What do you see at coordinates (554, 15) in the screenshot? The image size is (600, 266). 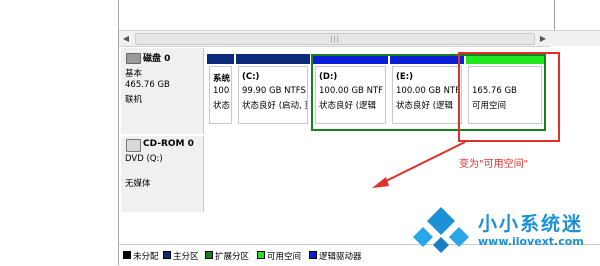 I see `column-divider` at bounding box center [554, 15].